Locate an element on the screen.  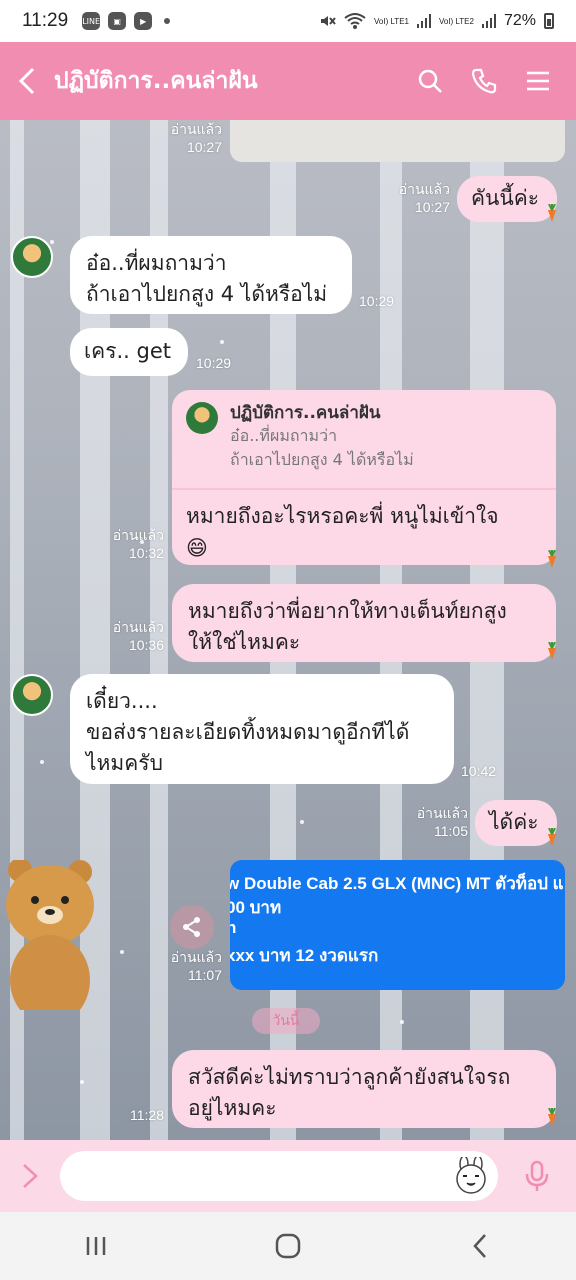
message-text: คันนี้ค่ะ is located at coordinates (505, 198).